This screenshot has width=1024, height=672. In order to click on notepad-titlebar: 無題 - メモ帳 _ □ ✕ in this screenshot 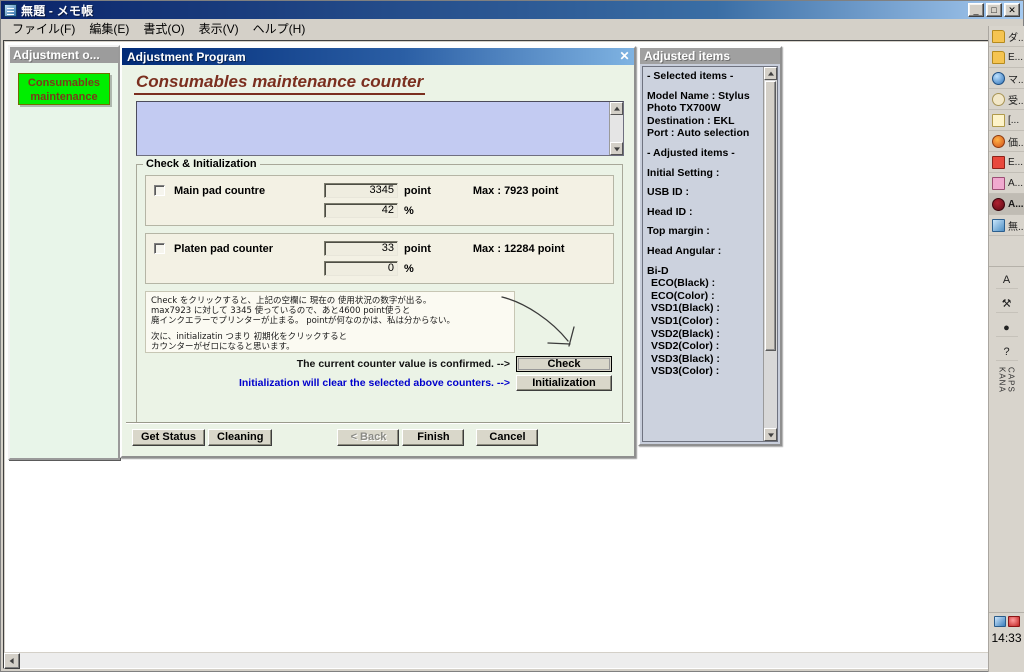, I will do `click(512, 10)`.